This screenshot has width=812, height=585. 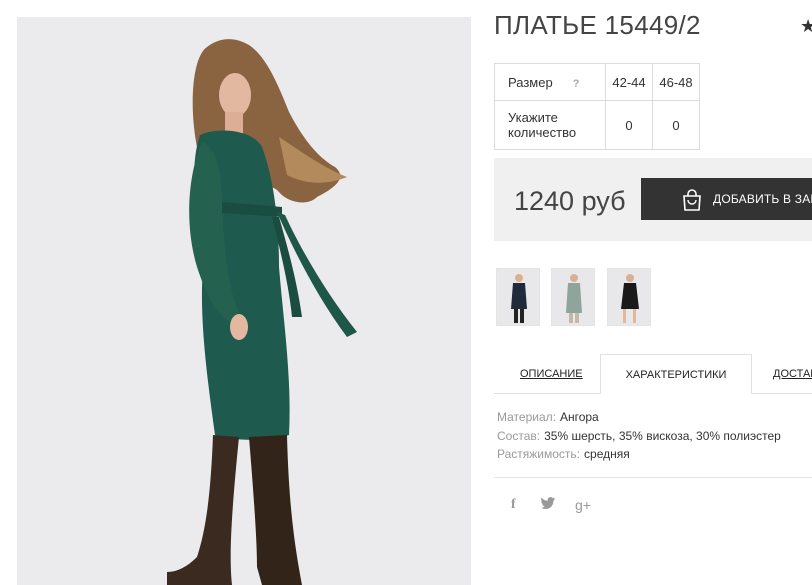 I want to click on thumbnail-black-dress, so click(x=629, y=297).